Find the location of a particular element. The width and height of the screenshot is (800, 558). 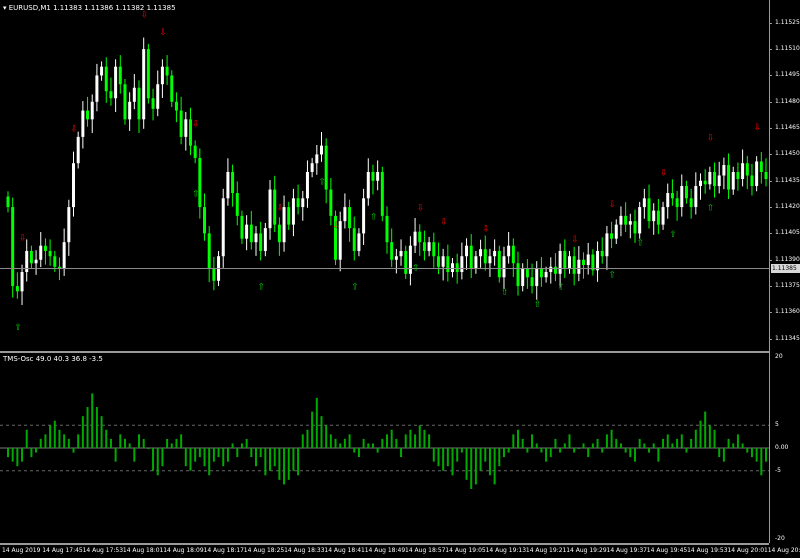

osc-tick-label: 20 is located at coordinates (779, 356).